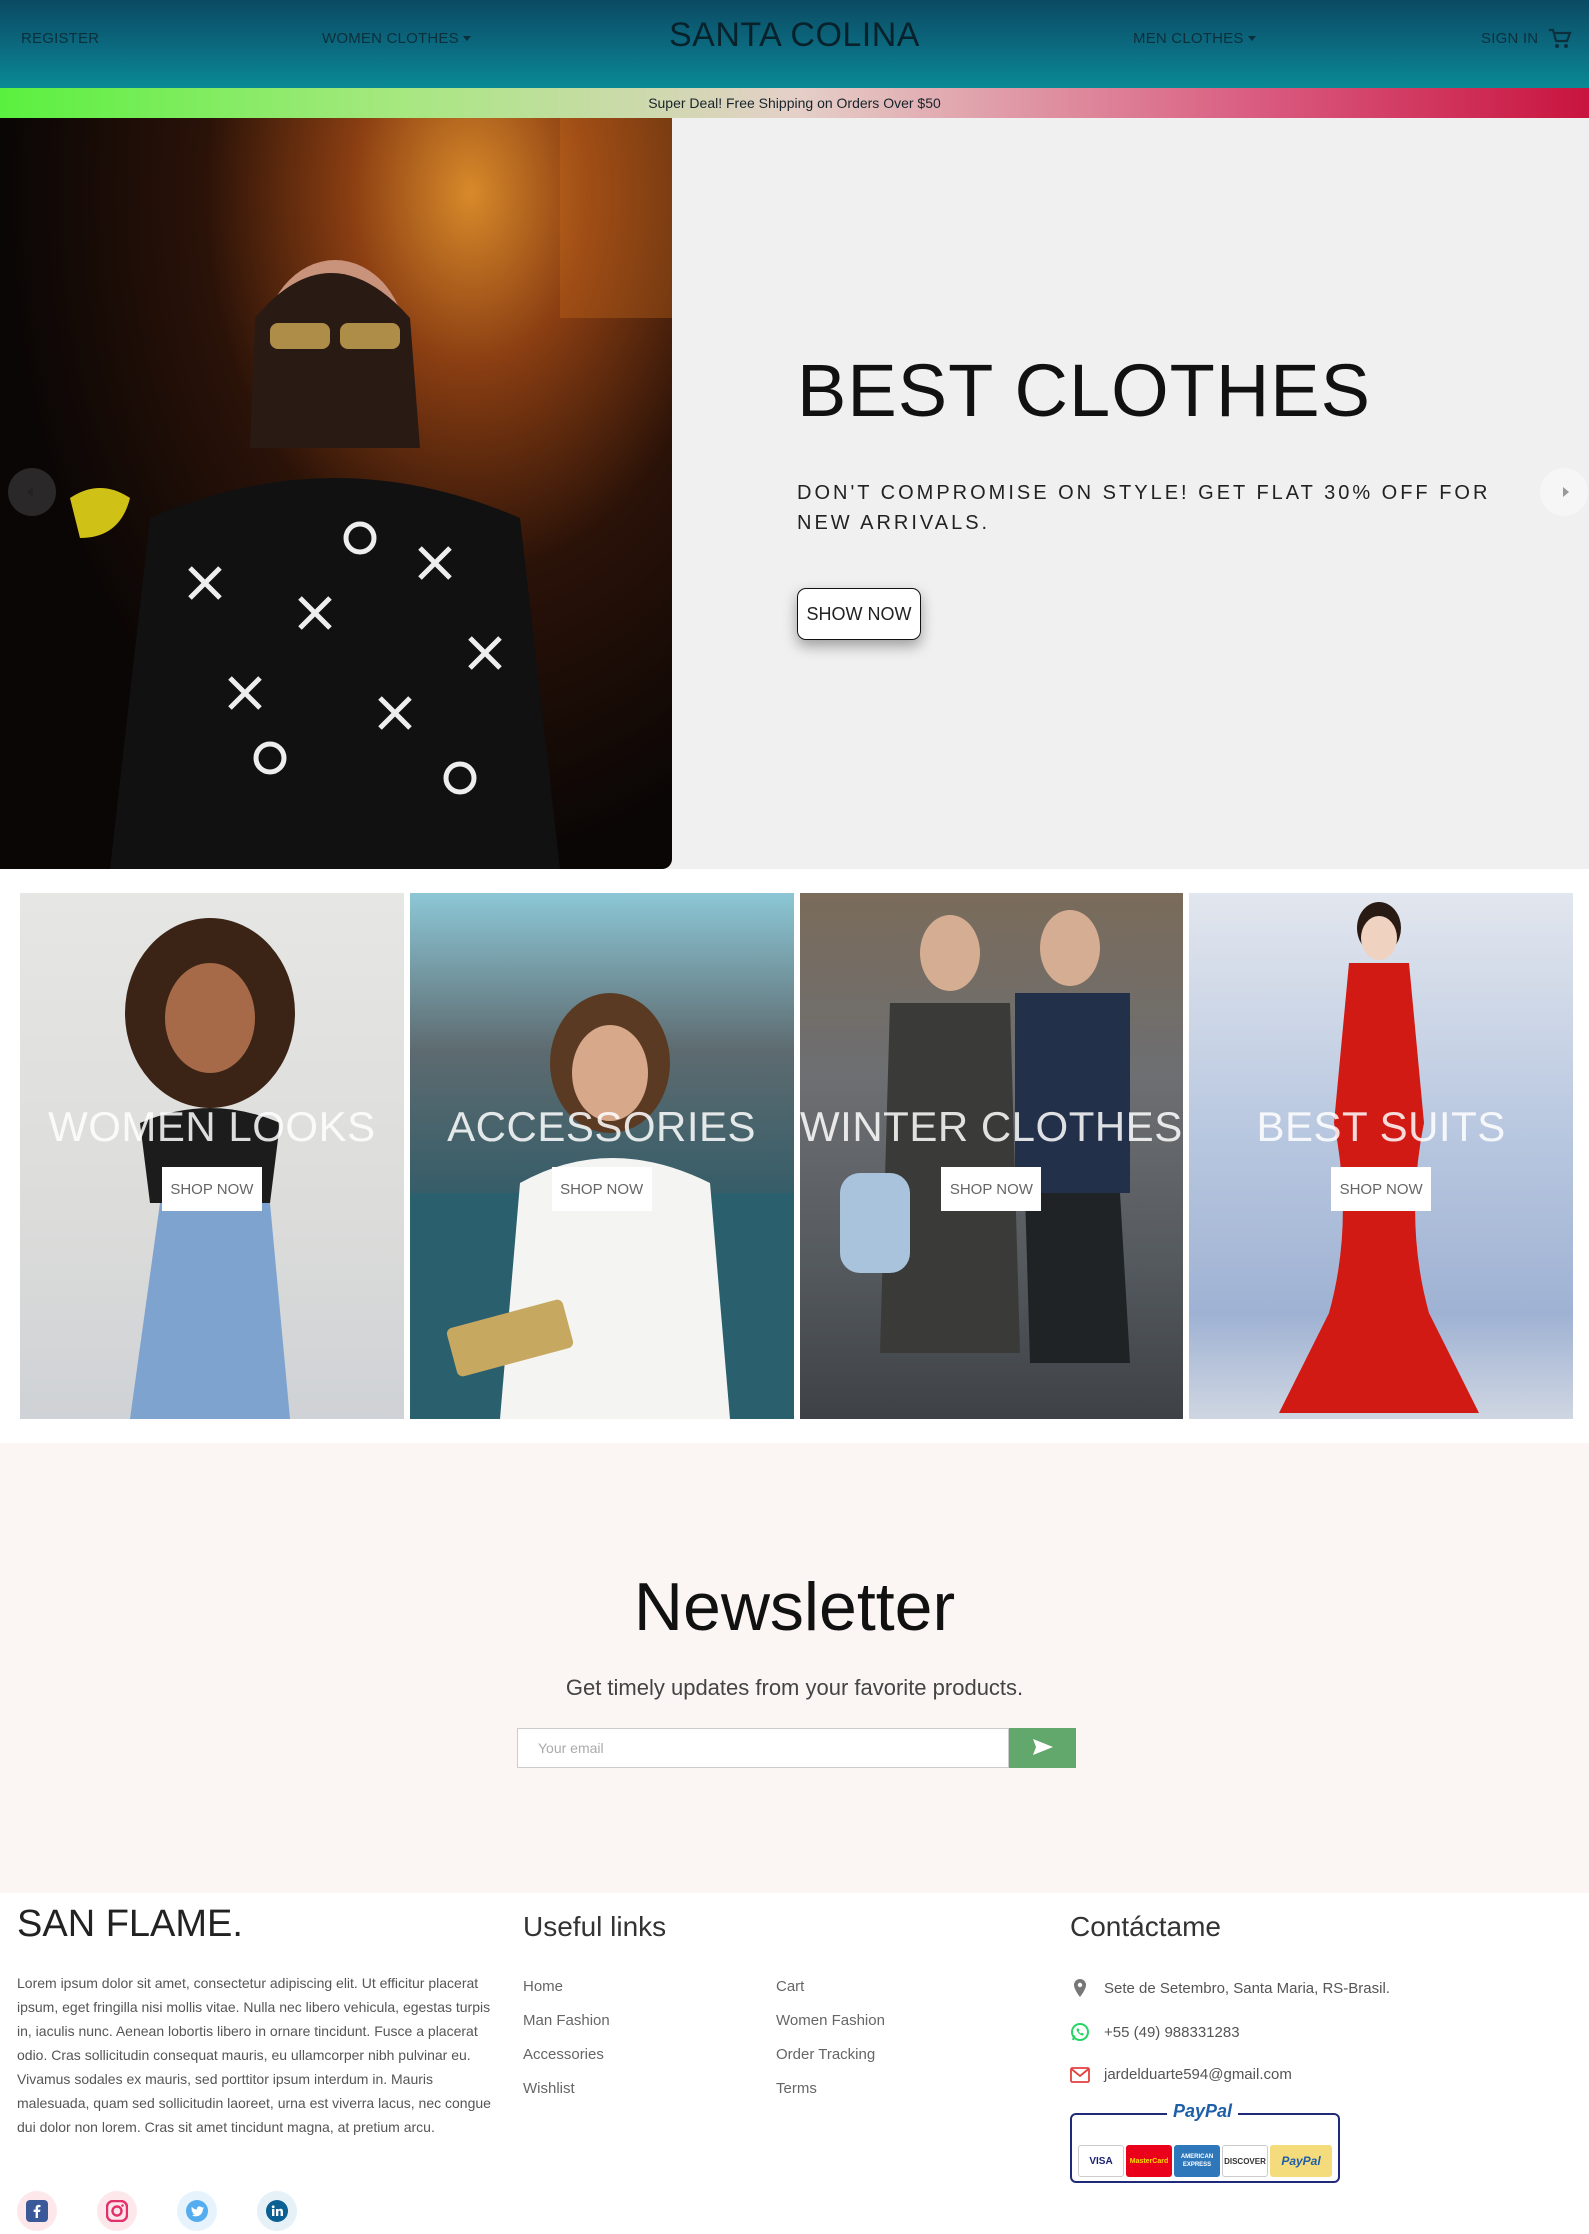 This screenshot has height=2234, width=1589. Describe the element at coordinates (1560, 39) in the screenshot. I see `cart-icon` at that location.